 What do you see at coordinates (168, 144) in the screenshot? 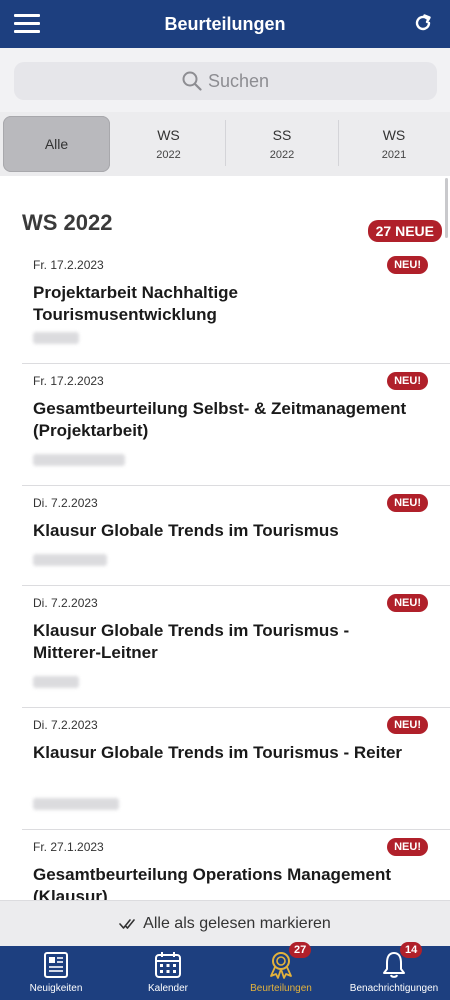
I see `filter-ws-2022: WS 2022` at bounding box center [168, 144].